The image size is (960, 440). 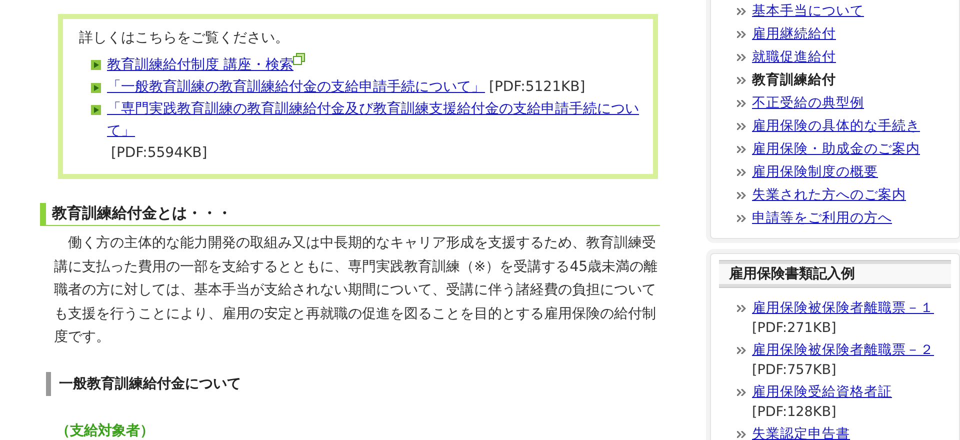 What do you see at coordinates (801, 432) in the screenshot?
I see `form-link: 失業認定申告書` at bounding box center [801, 432].